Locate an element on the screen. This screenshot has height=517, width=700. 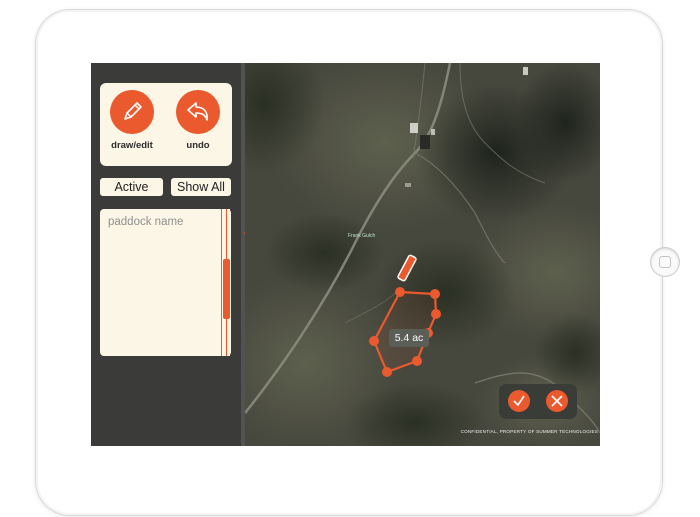
checkmark-icon is located at coordinates (519, 400).